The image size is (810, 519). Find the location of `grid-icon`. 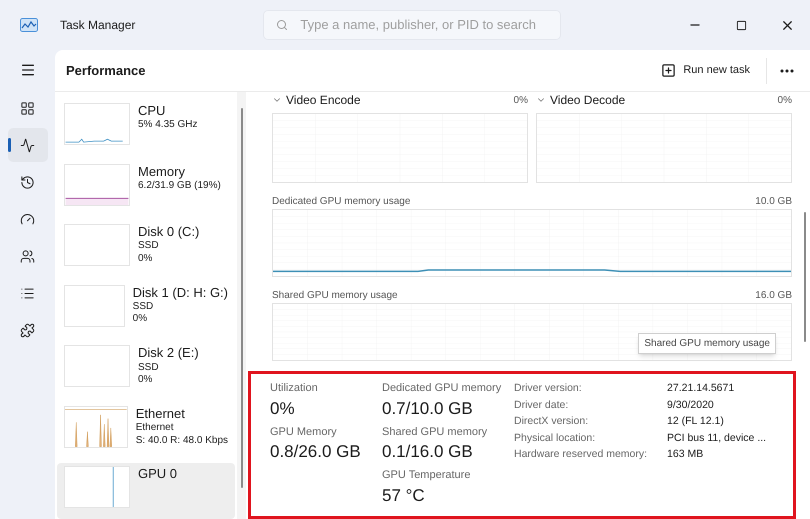

grid-icon is located at coordinates (27, 108).